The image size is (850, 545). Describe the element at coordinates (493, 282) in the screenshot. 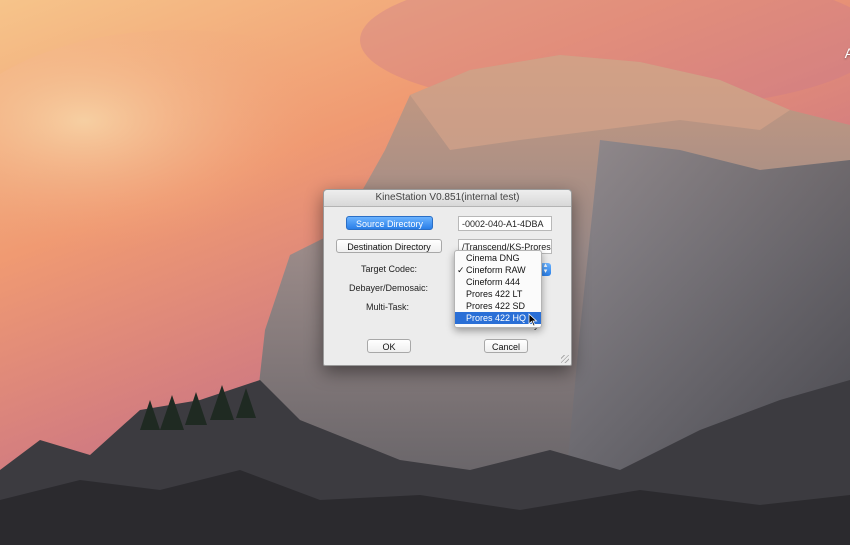

I see `menu-item-label: Cineform 444` at that location.